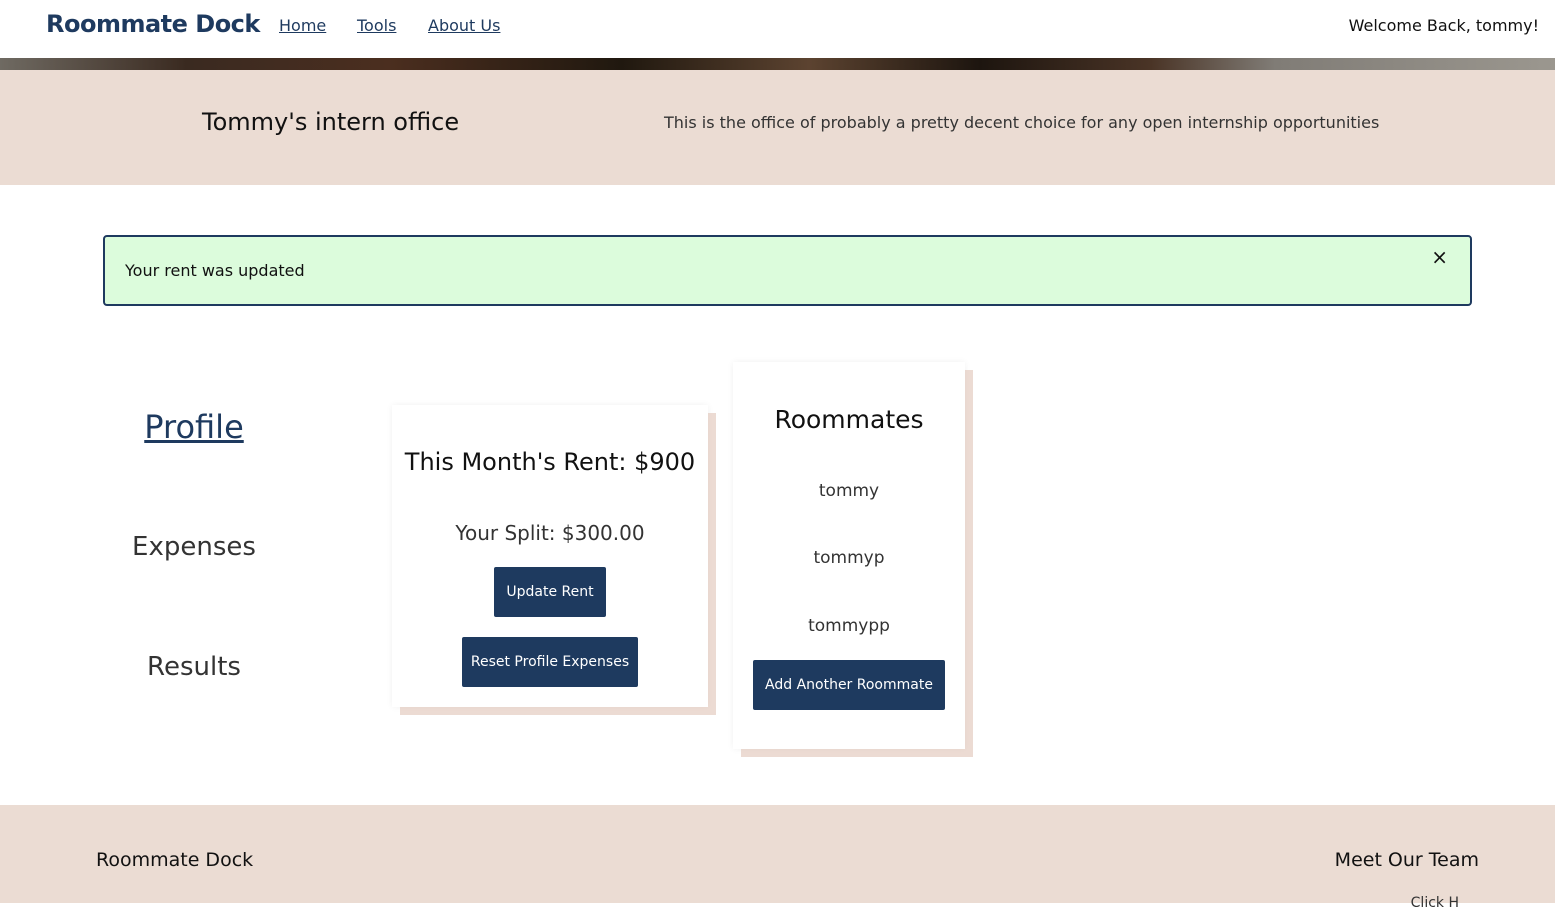  Describe the element at coordinates (302, 25) in the screenshot. I see `nav-link-home: Home` at that location.